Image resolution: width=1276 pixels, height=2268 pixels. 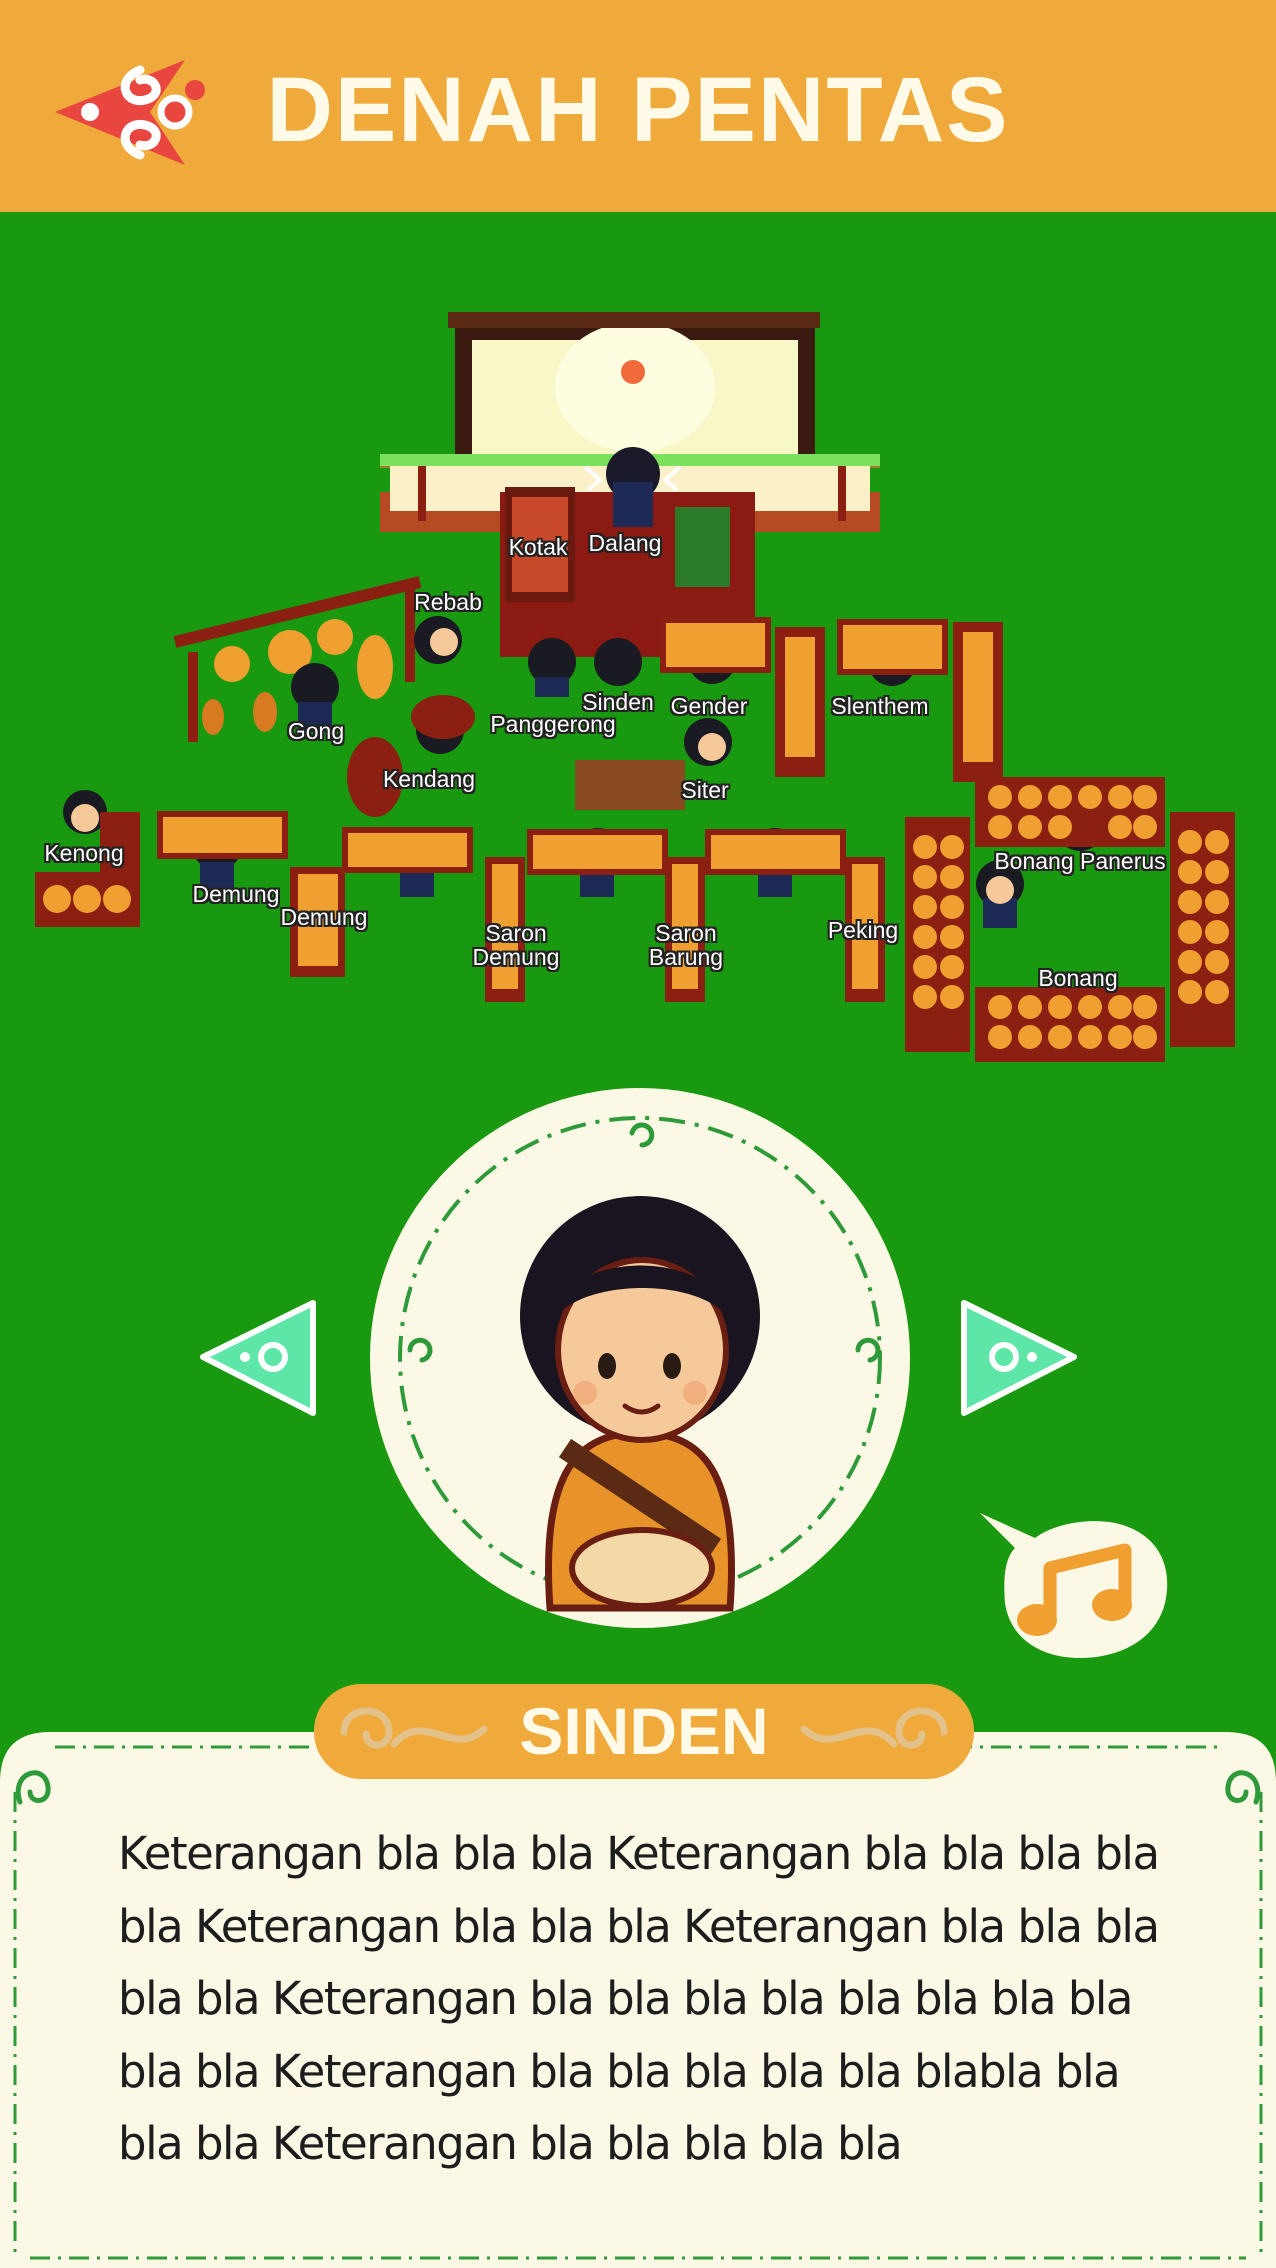 What do you see at coordinates (618, 702) in the screenshot?
I see `label-sinden: Sinden` at bounding box center [618, 702].